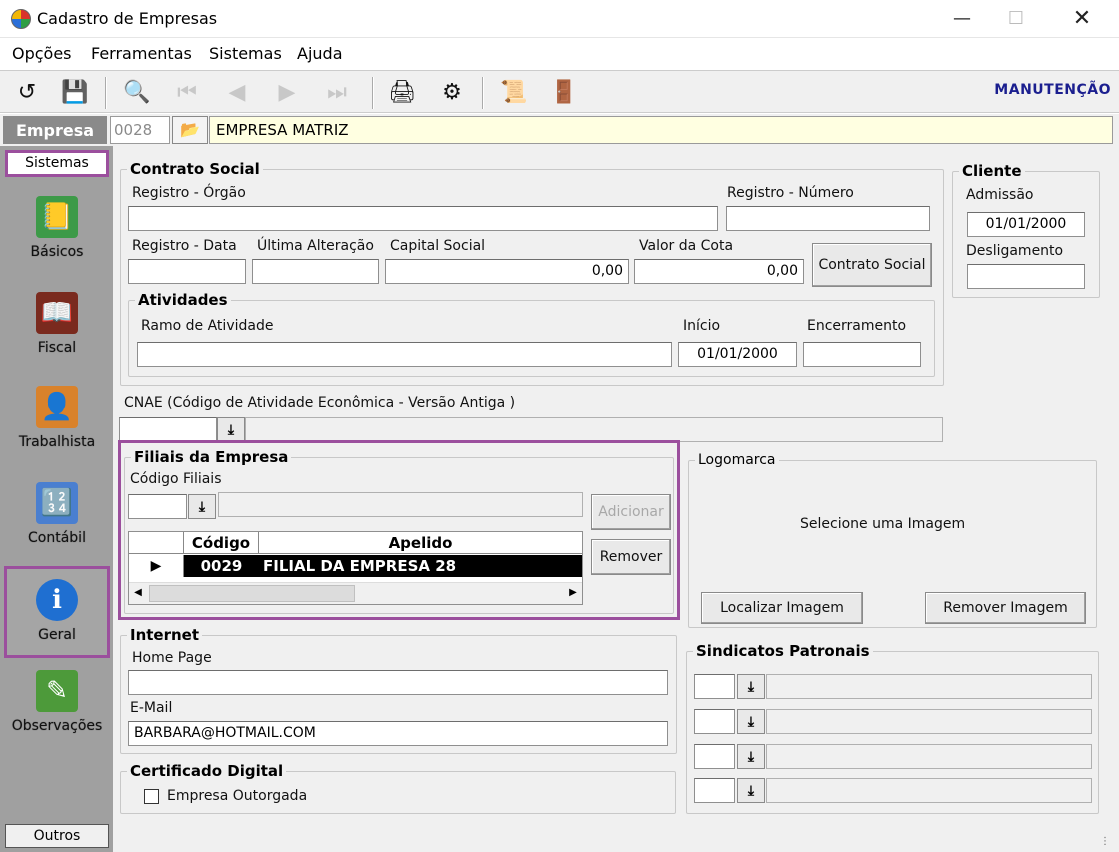 This screenshot has height=852, width=1119. What do you see at coordinates (237, 92) in the screenshot?
I see `previous-record-icon: ◀` at bounding box center [237, 92].